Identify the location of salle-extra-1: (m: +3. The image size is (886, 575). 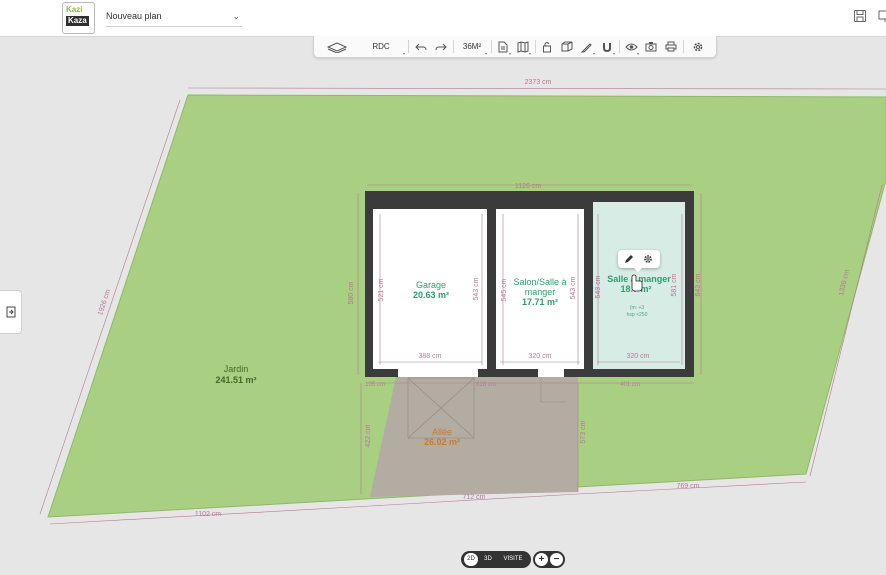
(637, 308).